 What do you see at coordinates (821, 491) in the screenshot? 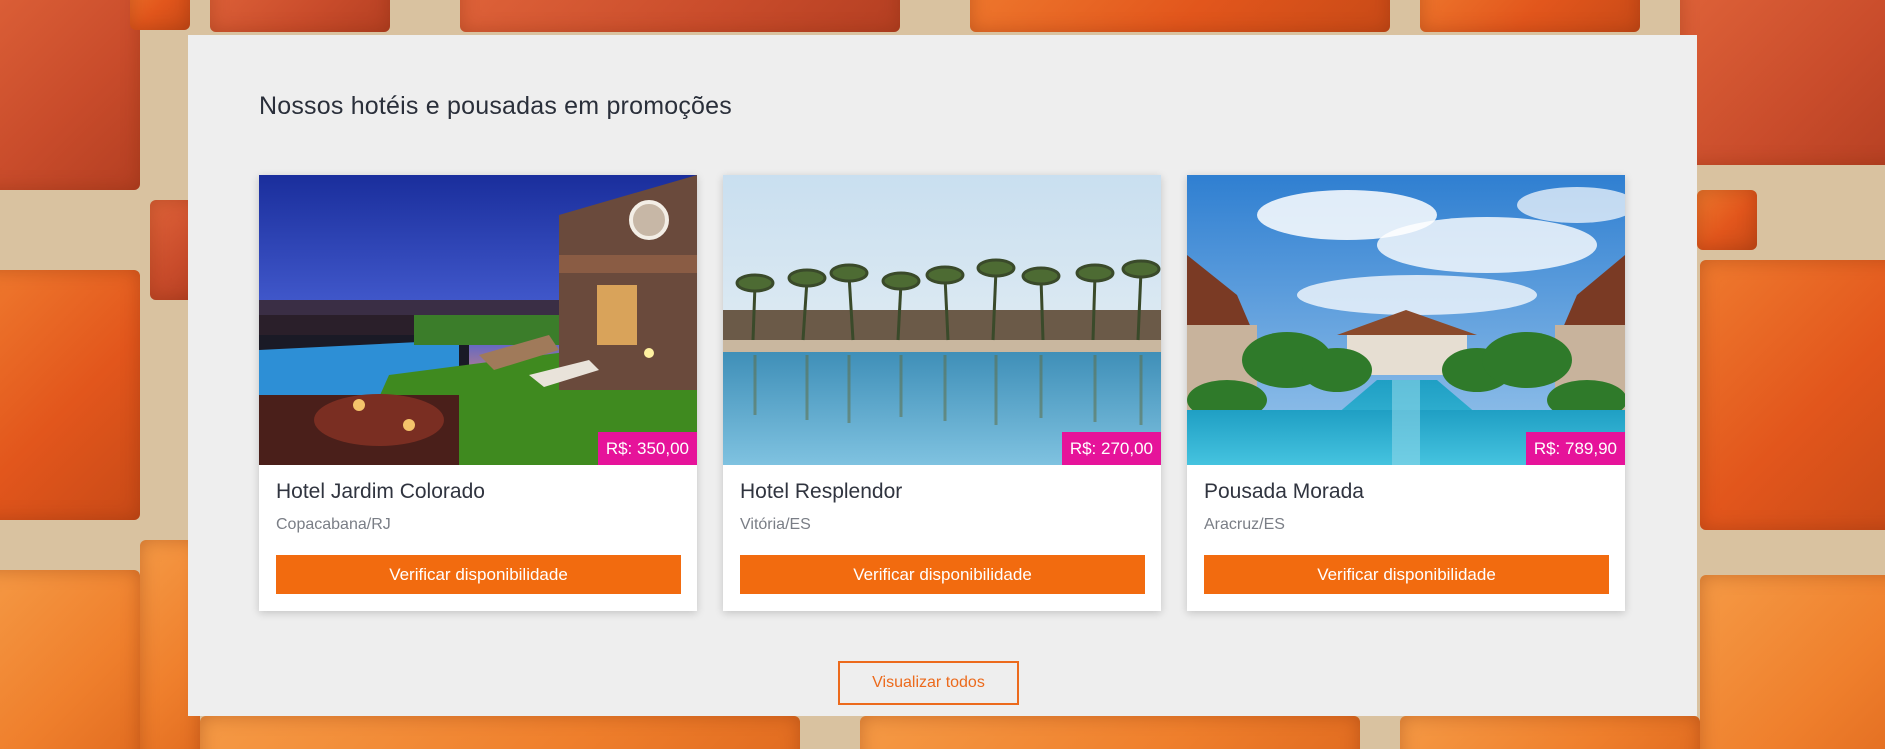
I see `hotel-name: Hotel Resplendor` at bounding box center [821, 491].